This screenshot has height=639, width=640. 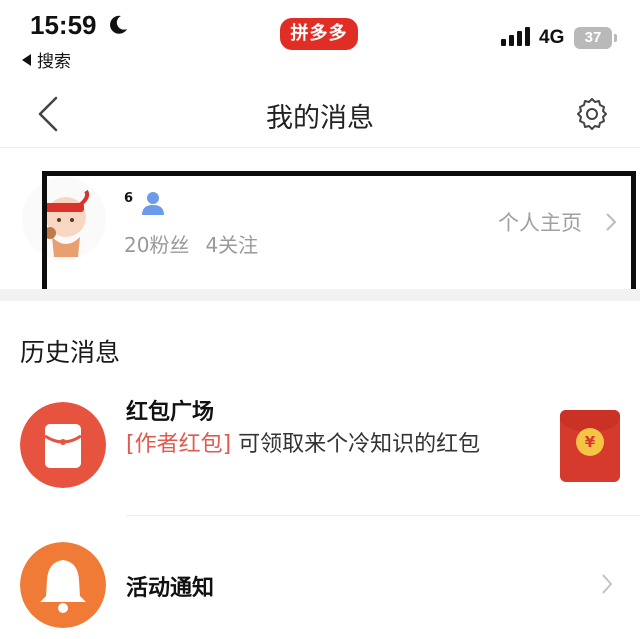 What do you see at coordinates (607, 584) in the screenshot?
I see `chevron-right-icon` at bounding box center [607, 584].